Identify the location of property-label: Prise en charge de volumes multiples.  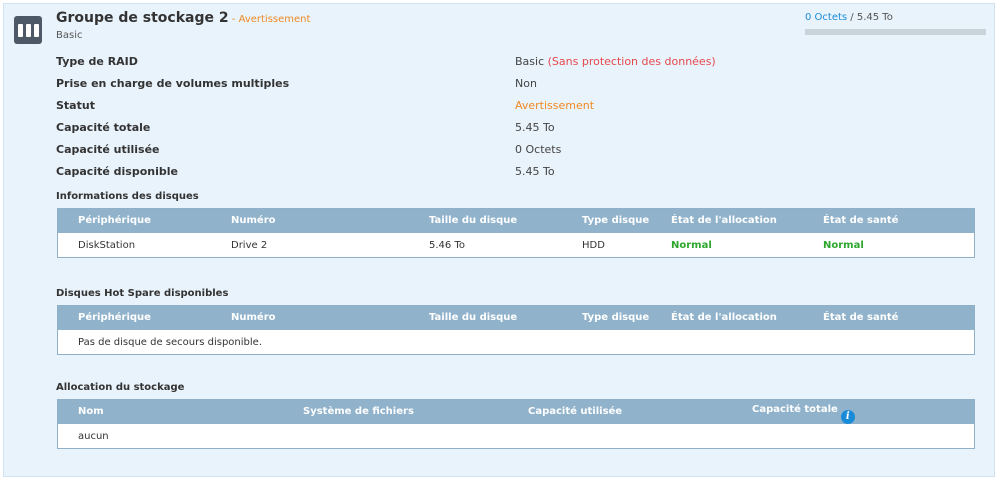
(173, 83).